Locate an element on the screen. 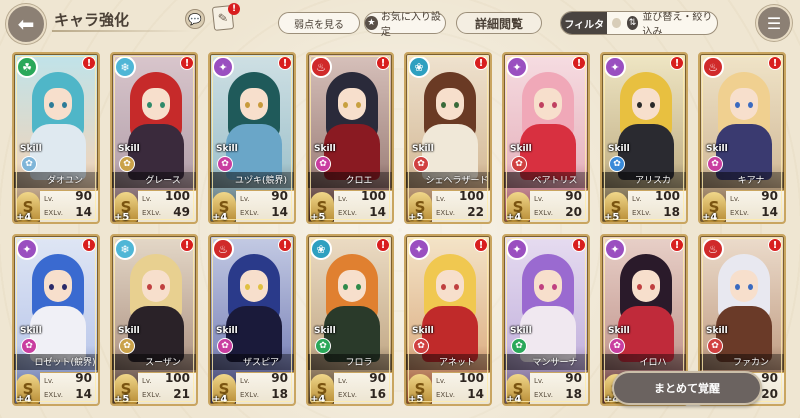 Image resolution: width=800 pixels, height=418 pixels. character-name: マンサーナ is located at coordinates (555, 363).